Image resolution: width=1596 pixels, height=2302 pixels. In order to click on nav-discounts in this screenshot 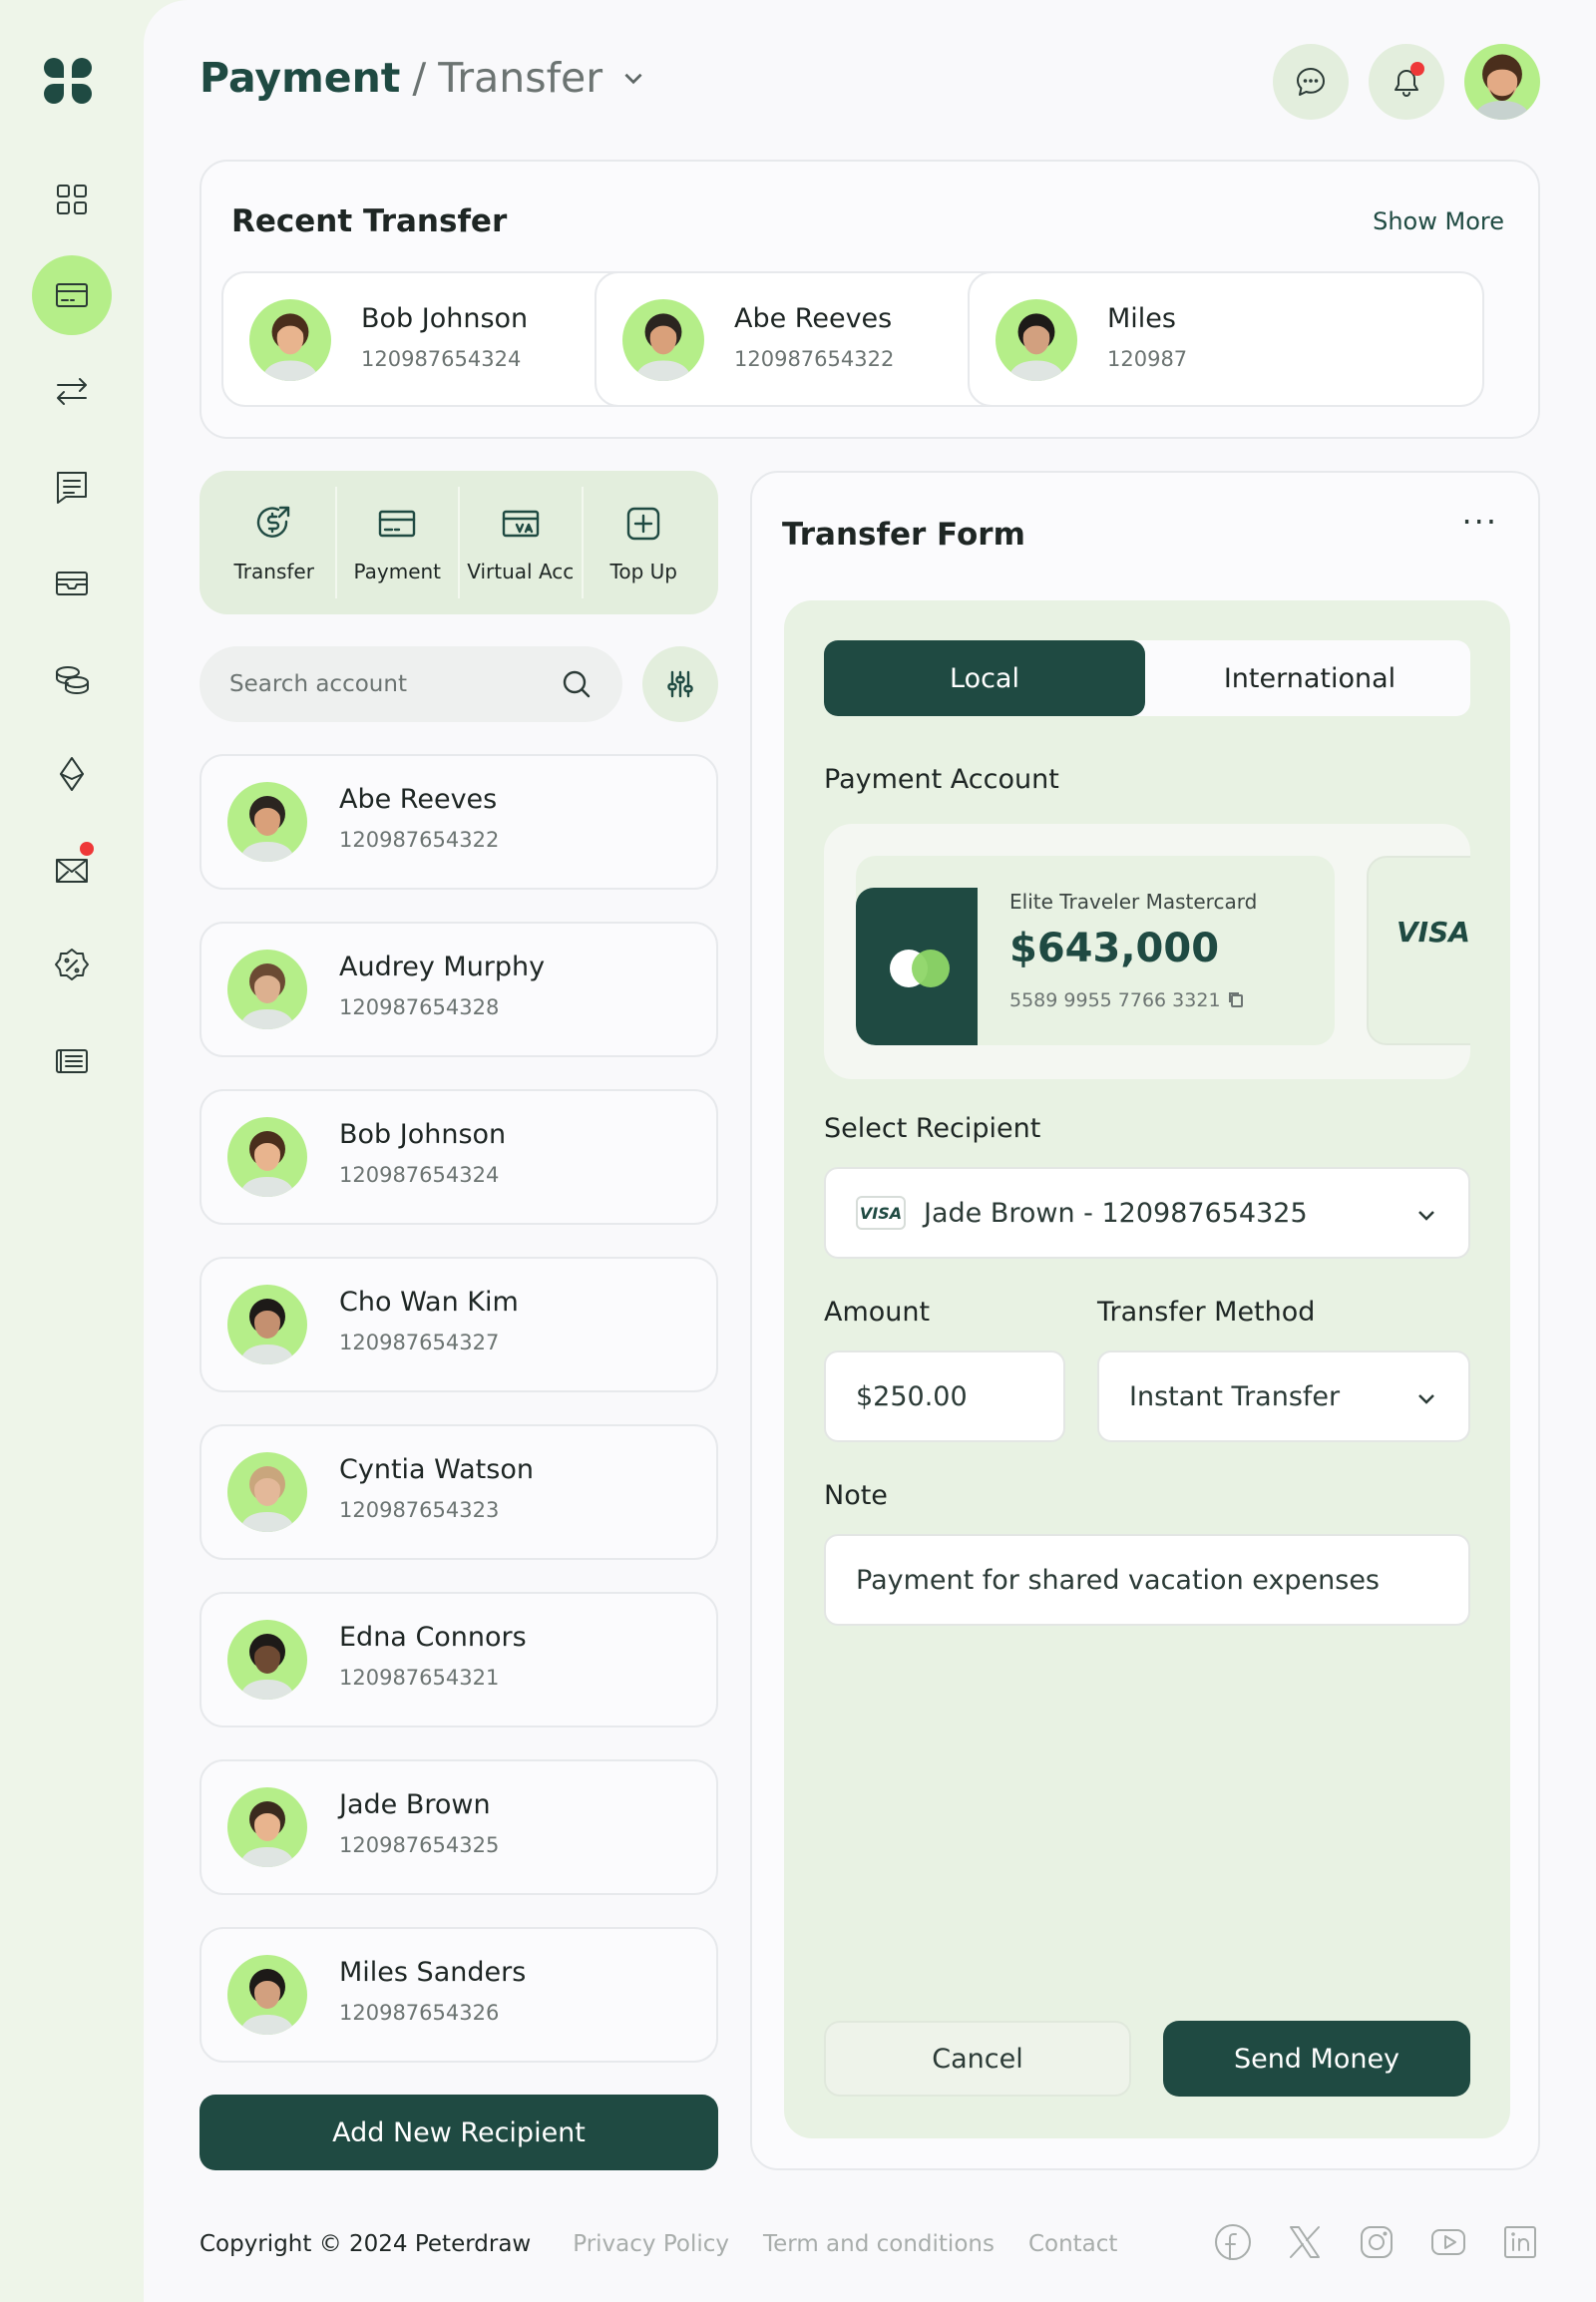, I will do `click(72, 965)`.